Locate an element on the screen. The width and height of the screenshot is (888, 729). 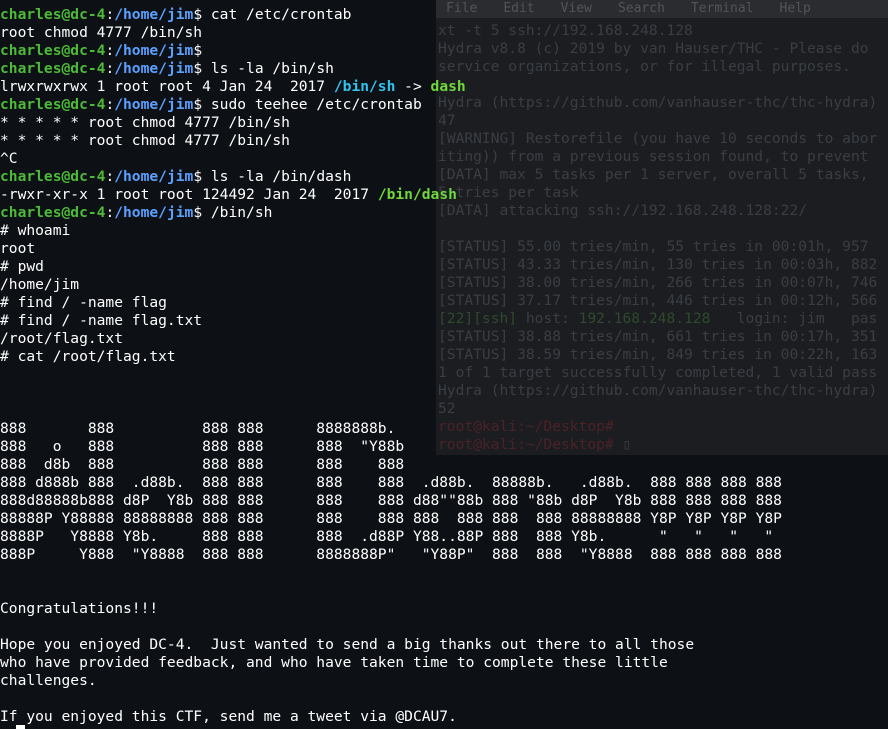
output-text: # pwd is located at coordinates (22, 266).